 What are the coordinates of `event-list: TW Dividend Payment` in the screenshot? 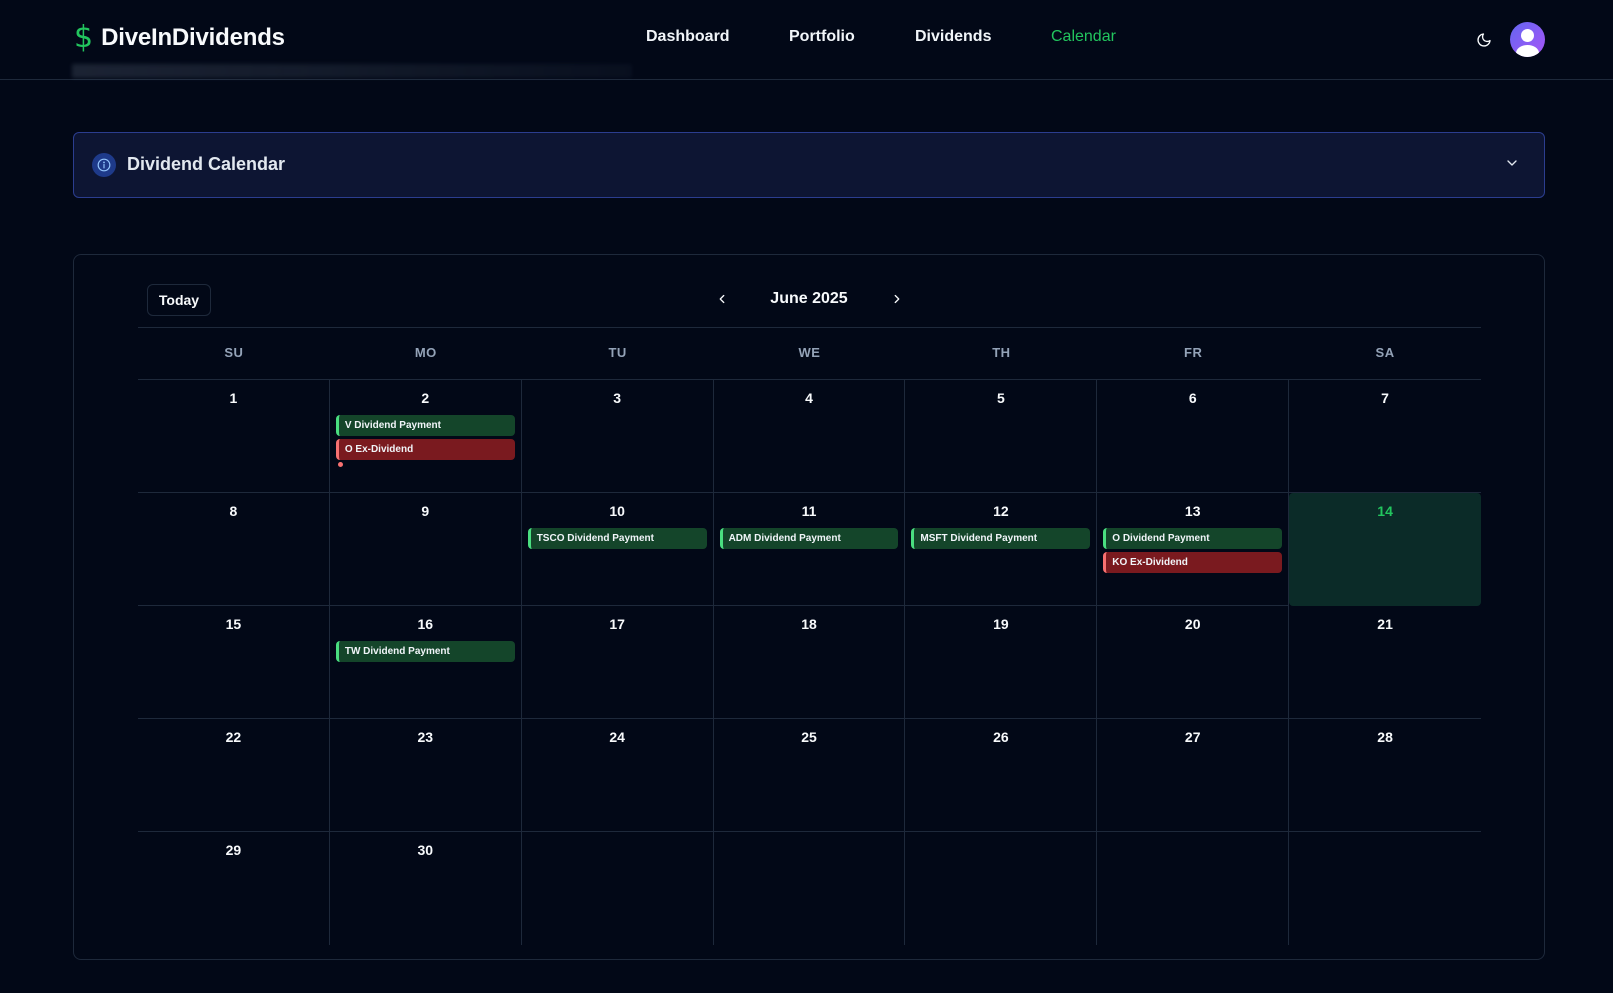 It's located at (425, 651).